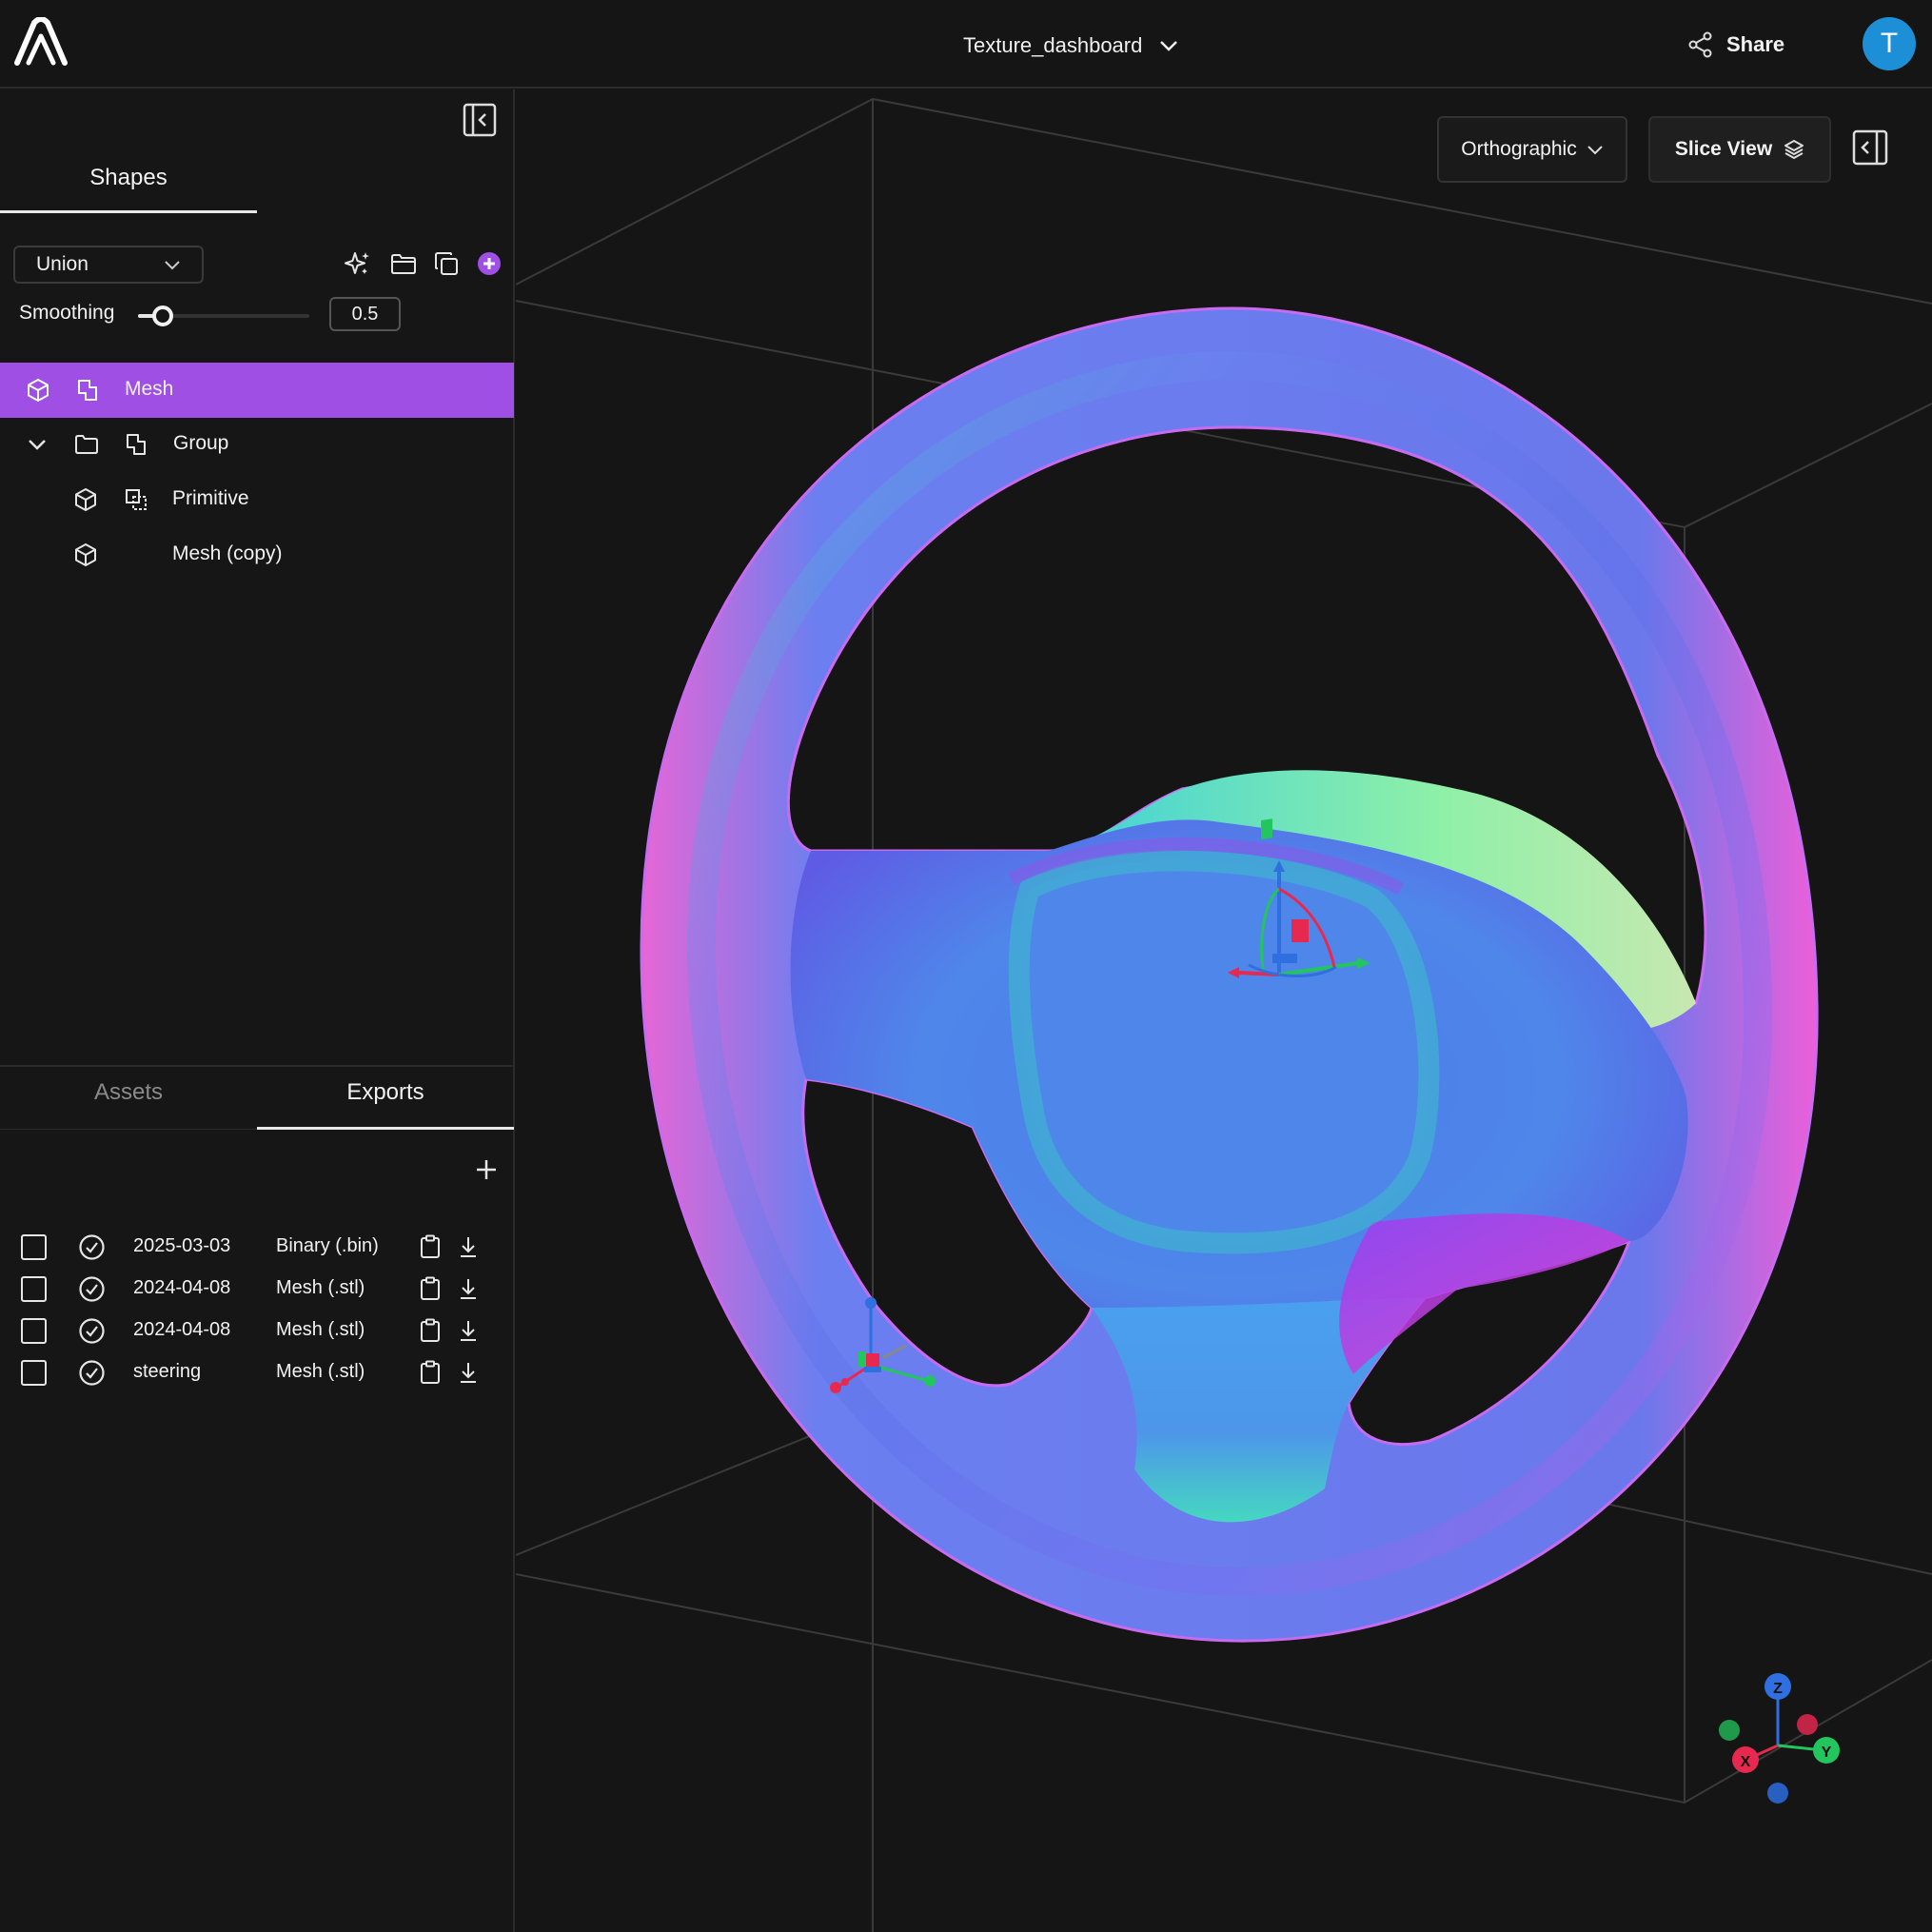  What do you see at coordinates (129, 1129) in the screenshot?
I see `tab-underline` at bounding box center [129, 1129].